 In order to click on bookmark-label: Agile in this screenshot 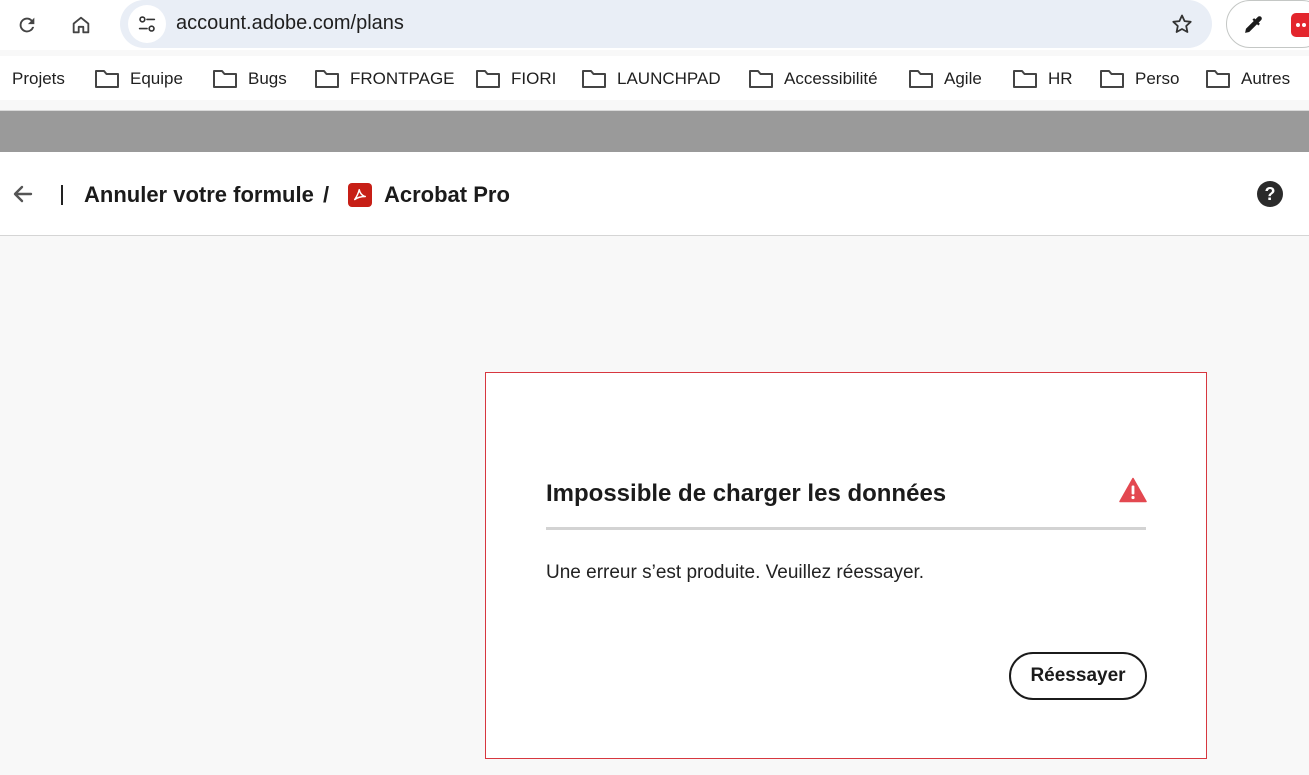, I will do `click(963, 78)`.